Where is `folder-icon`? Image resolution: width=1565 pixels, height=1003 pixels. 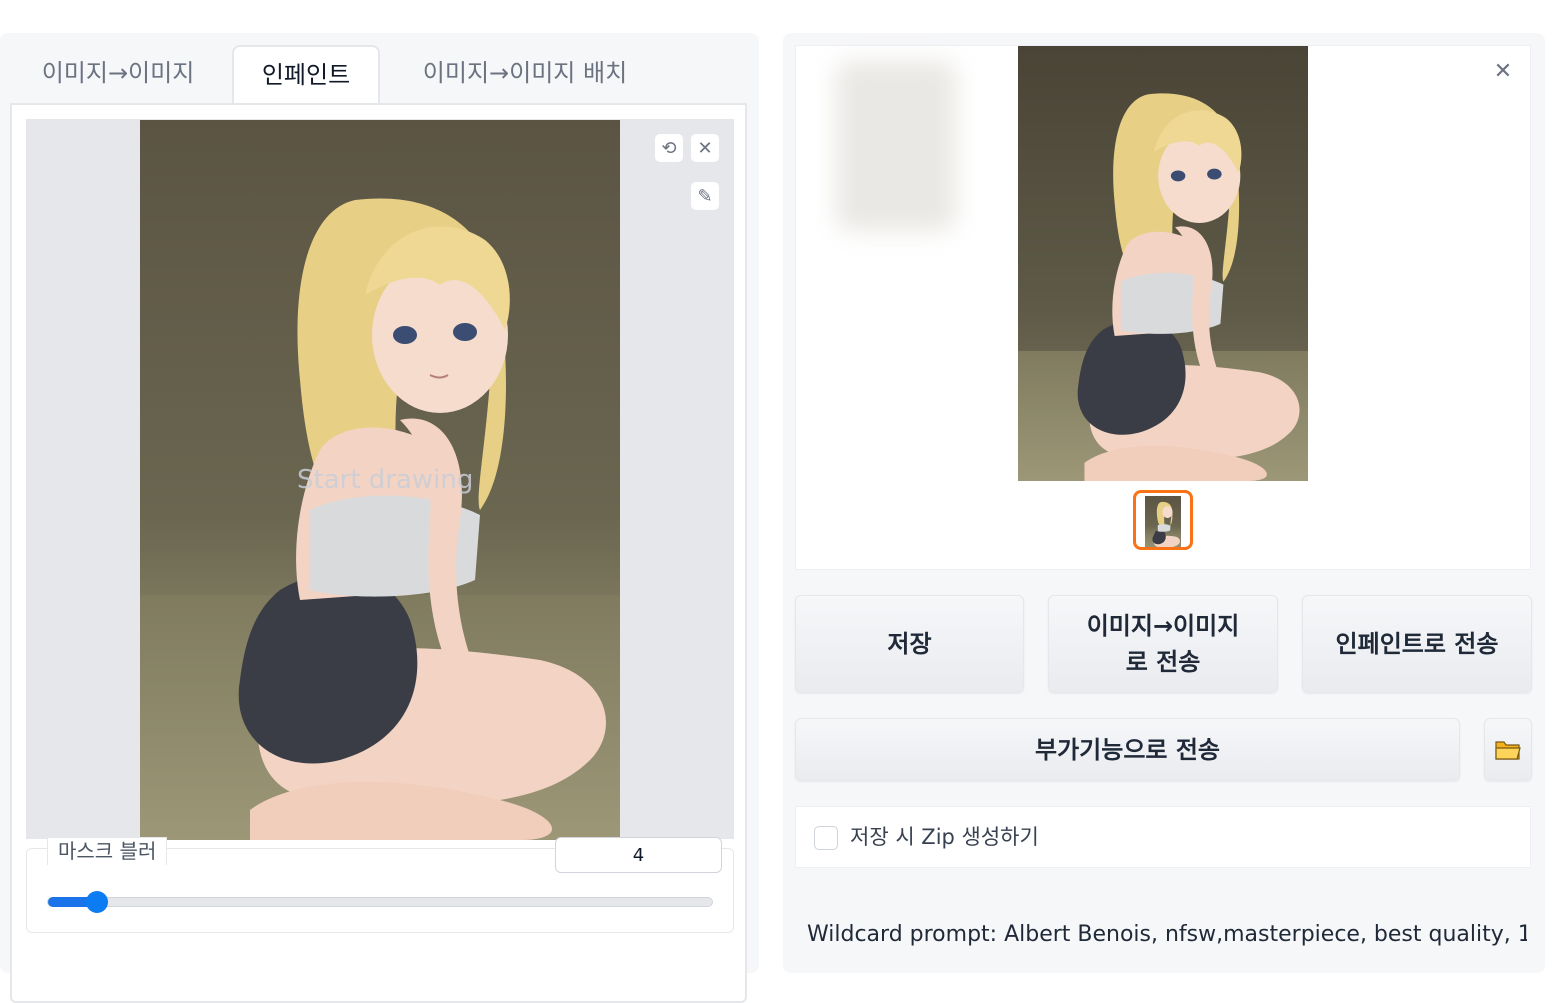 folder-icon is located at coordinates (1508, 750).